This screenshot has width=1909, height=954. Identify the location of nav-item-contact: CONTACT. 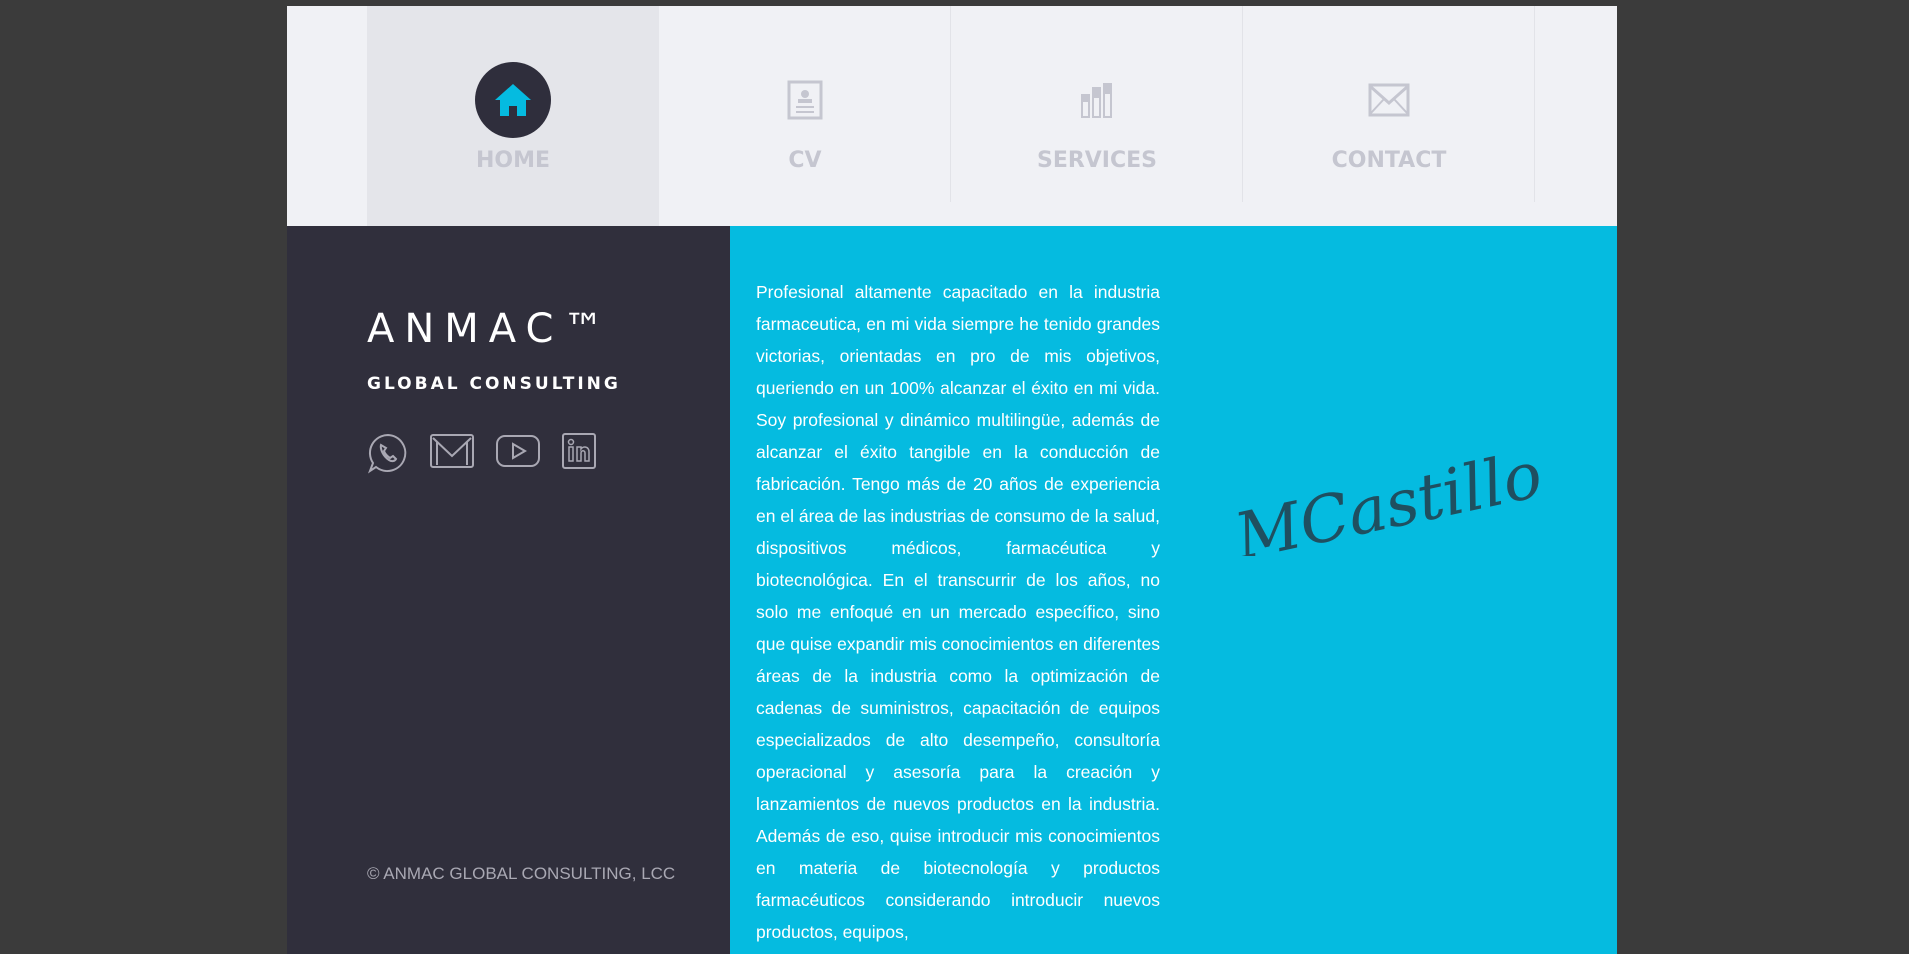
(1389, 116).